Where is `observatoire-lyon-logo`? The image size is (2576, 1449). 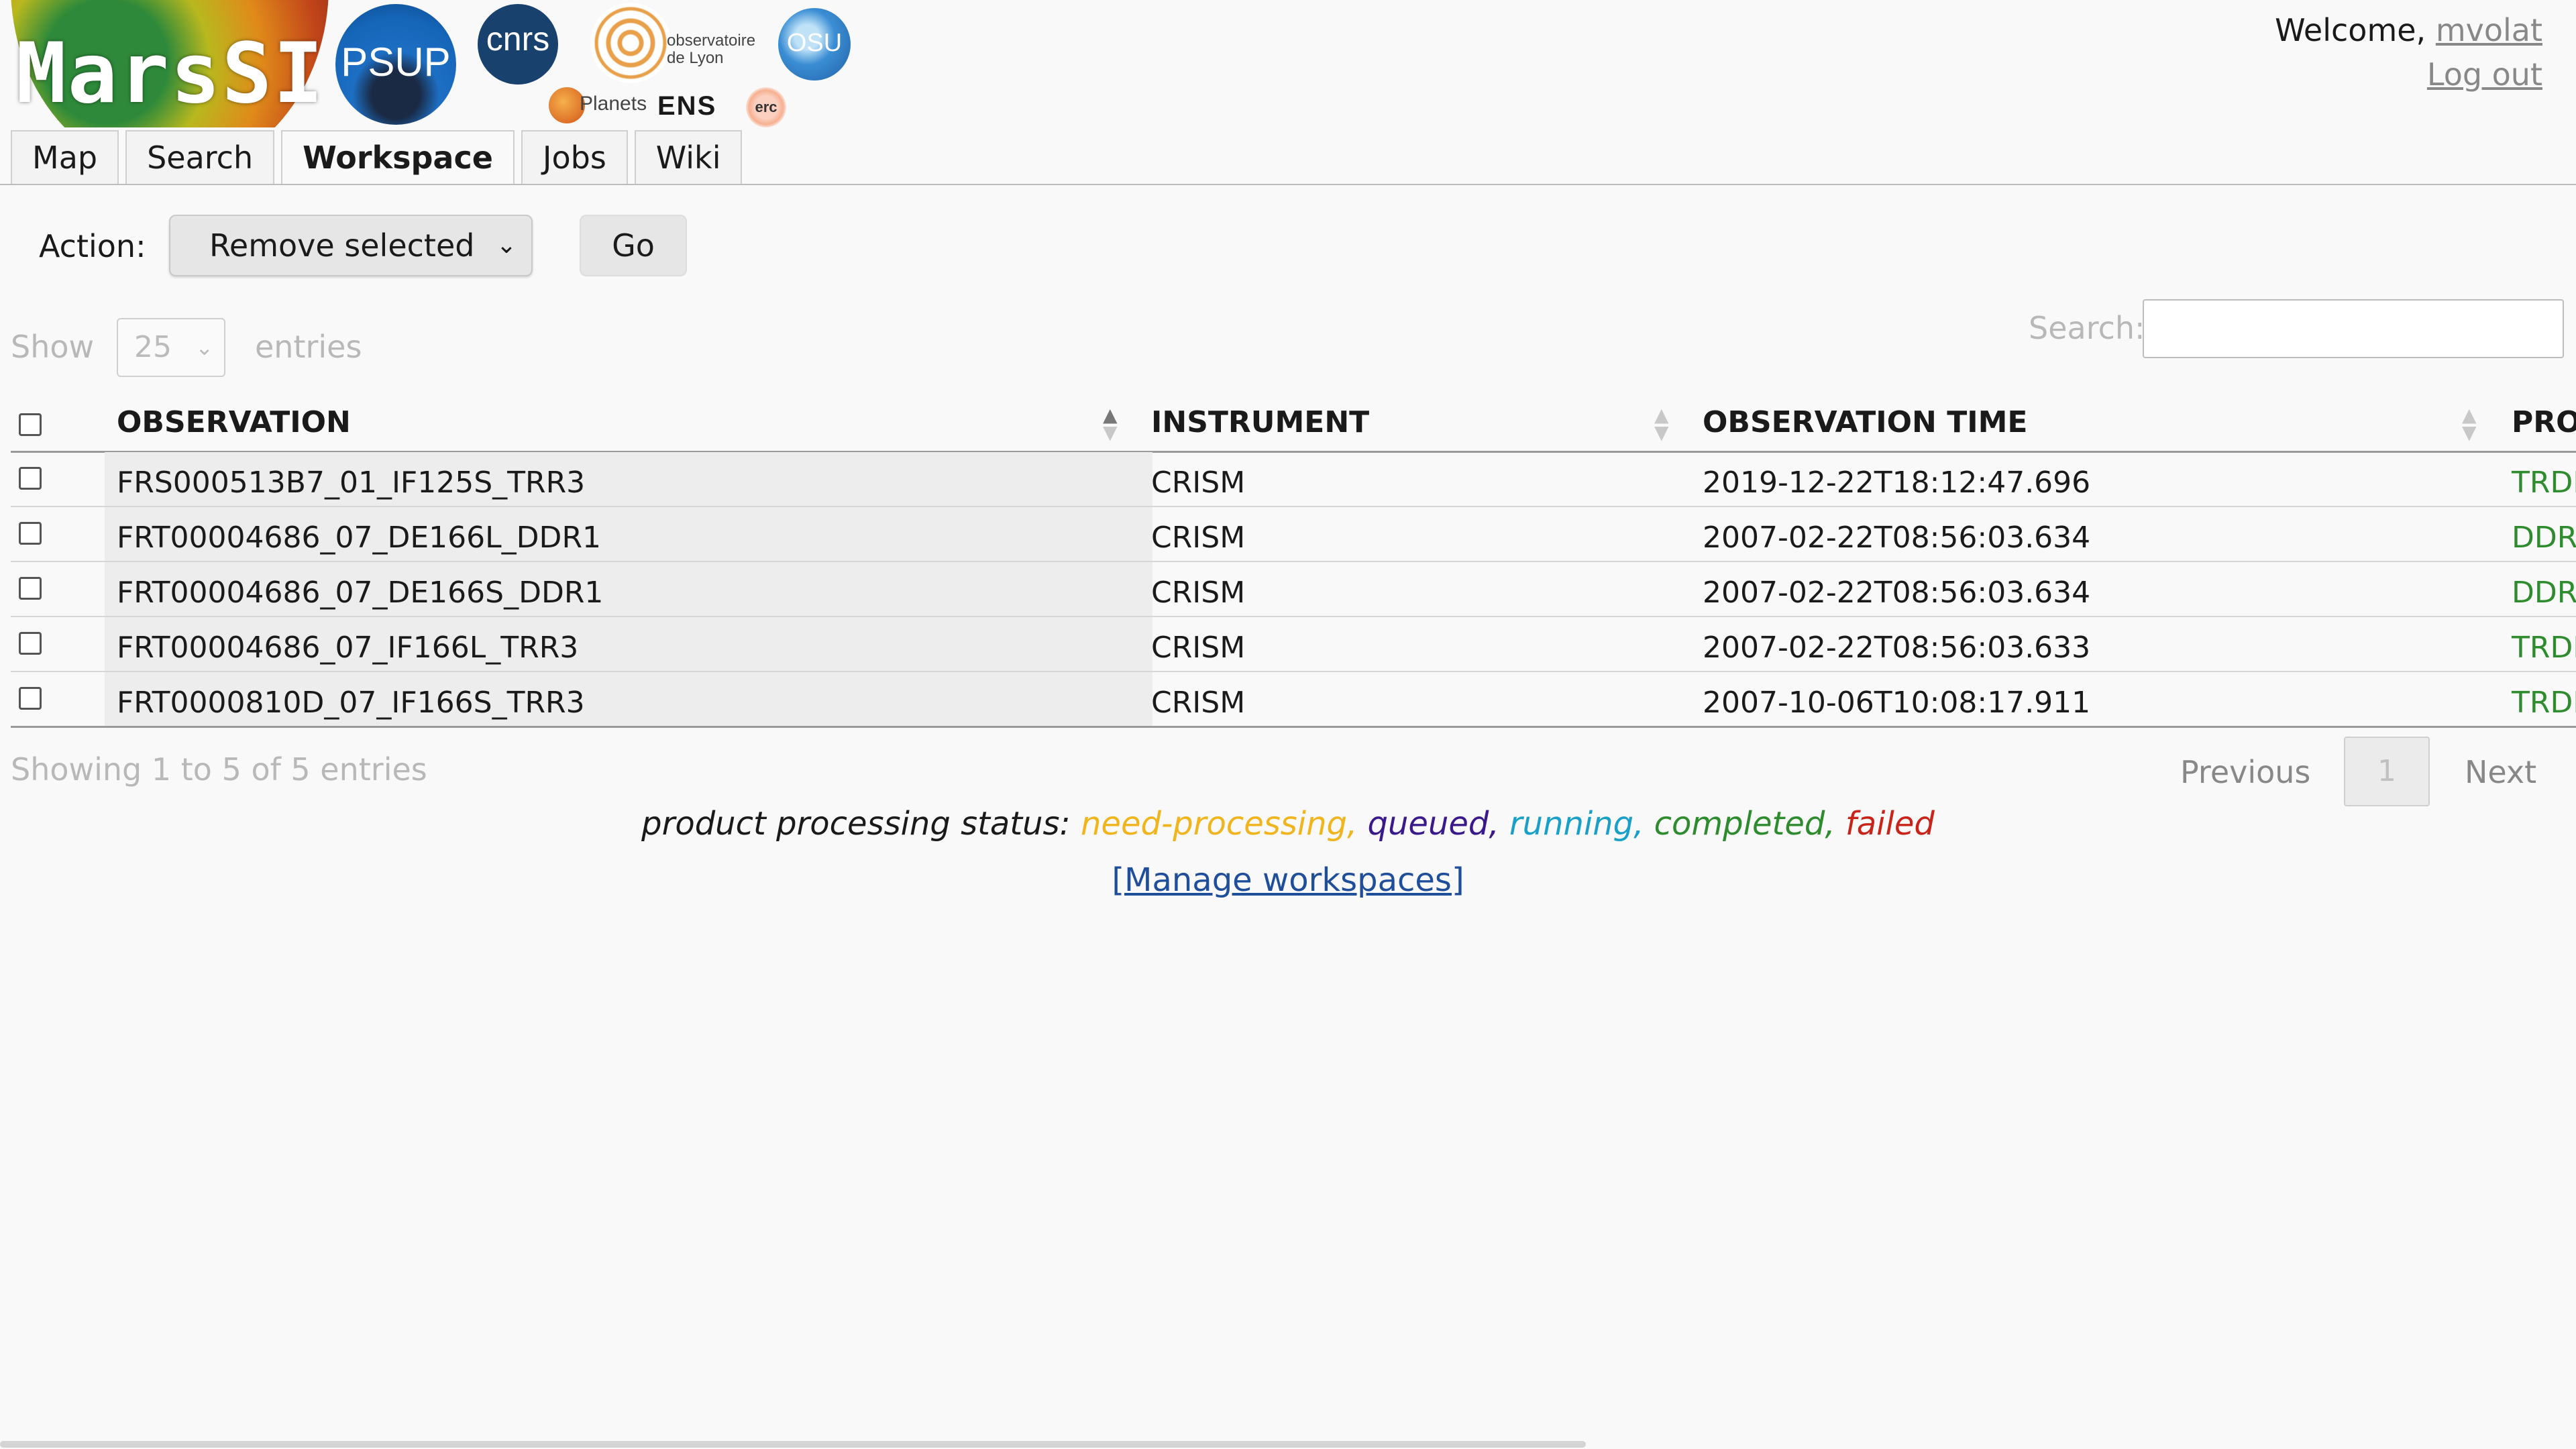 observatoire-lyon-logo is located at coordinates (630, 43).